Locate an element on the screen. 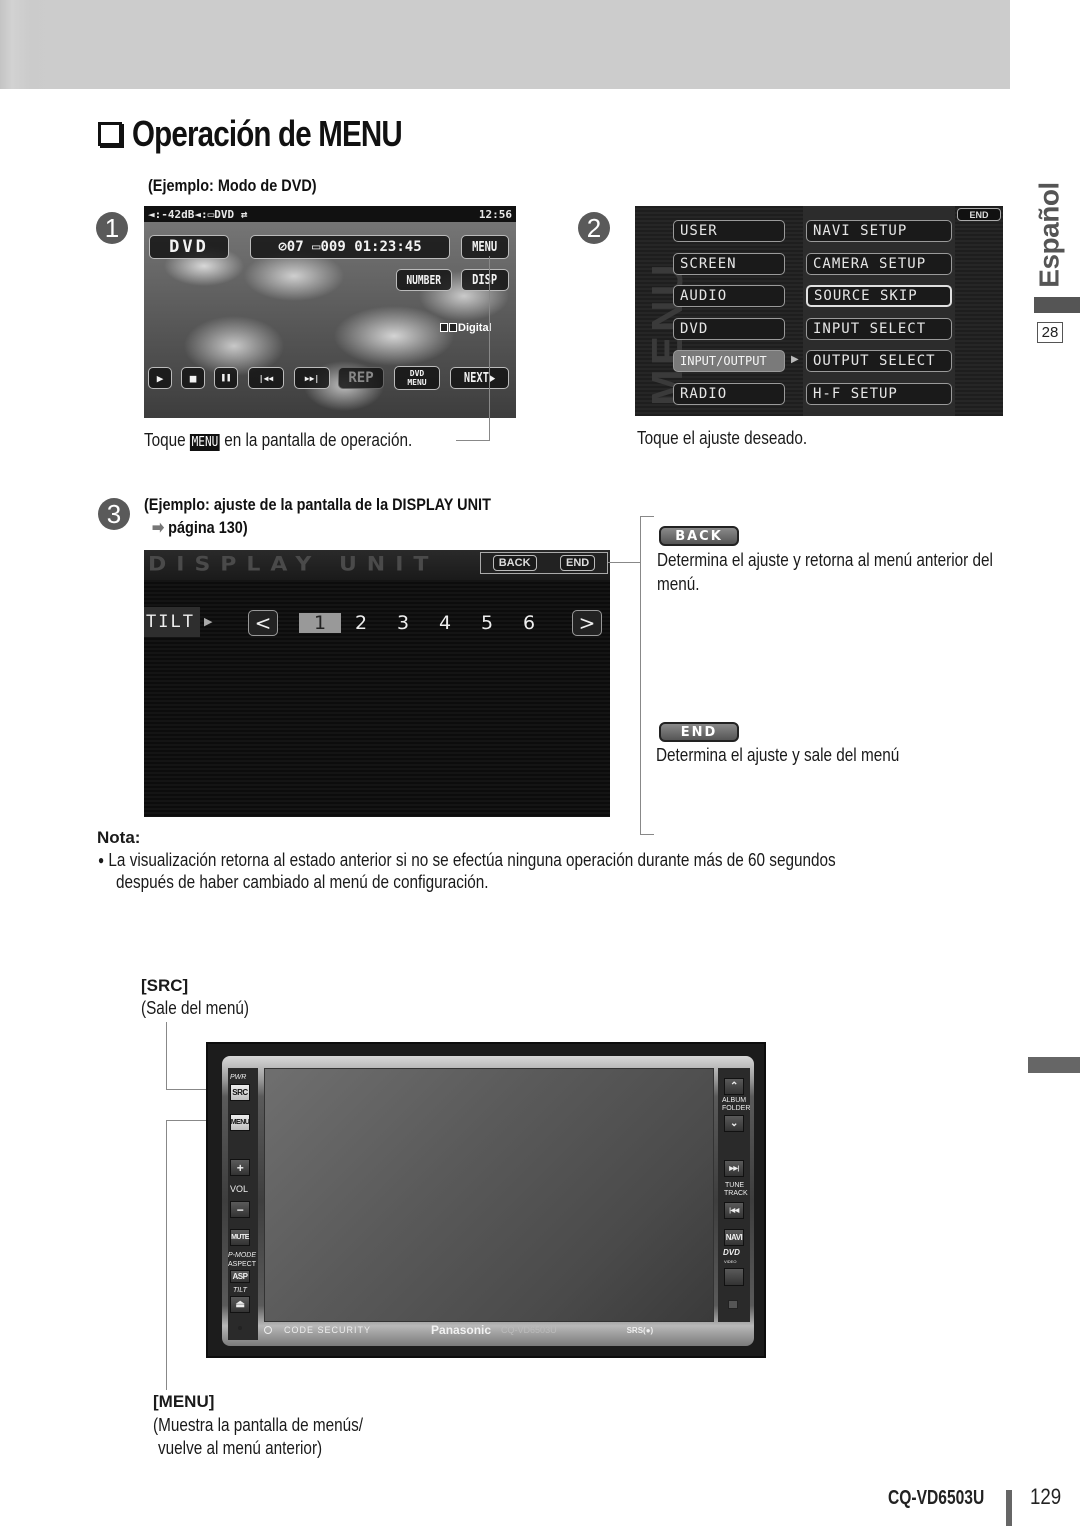 The width and height of the screenshot is (1080, 1526). track-prev-button: |◀◀ is located at coordinates (734, 1210).